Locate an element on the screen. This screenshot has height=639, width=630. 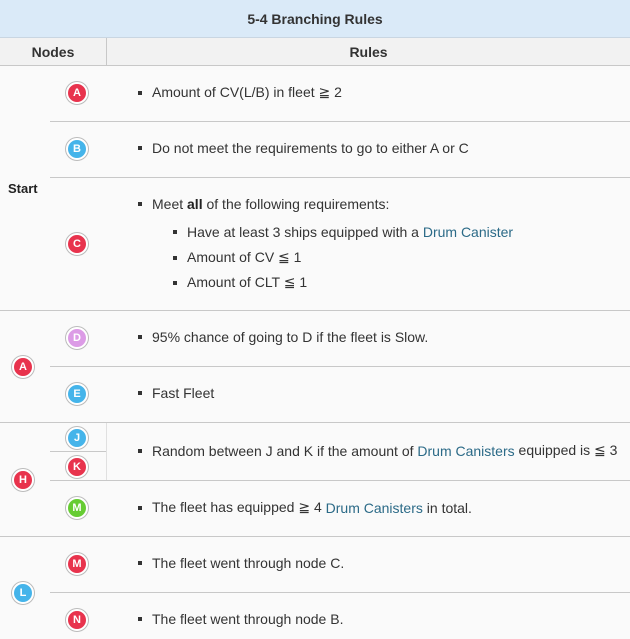
nodes-column-header: Nodes is located at coordinates (53, 52).